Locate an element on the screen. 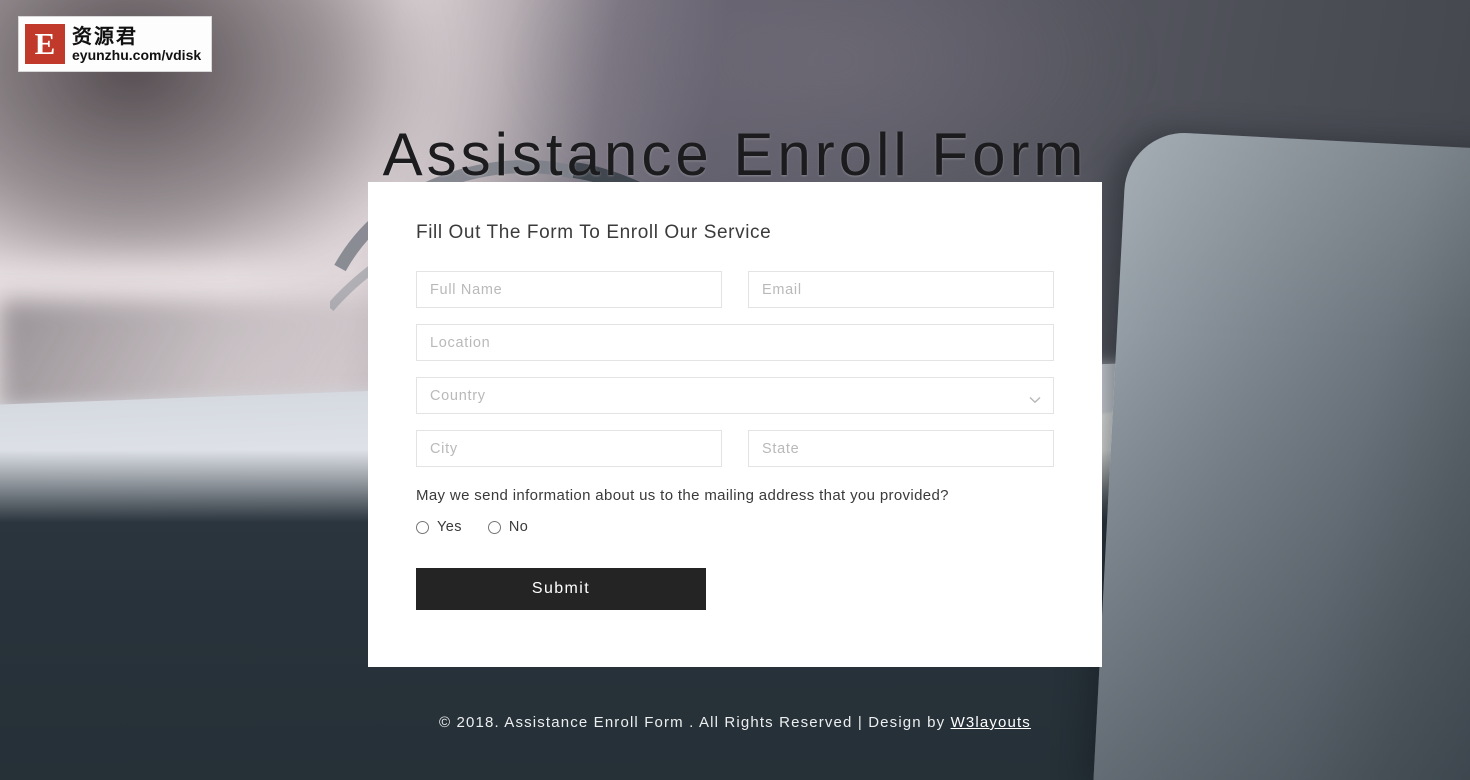 Image resolution: width=1470 pixels, height=780 pixels. radio-option-yes: Yes is located at coordinates (439, 527).